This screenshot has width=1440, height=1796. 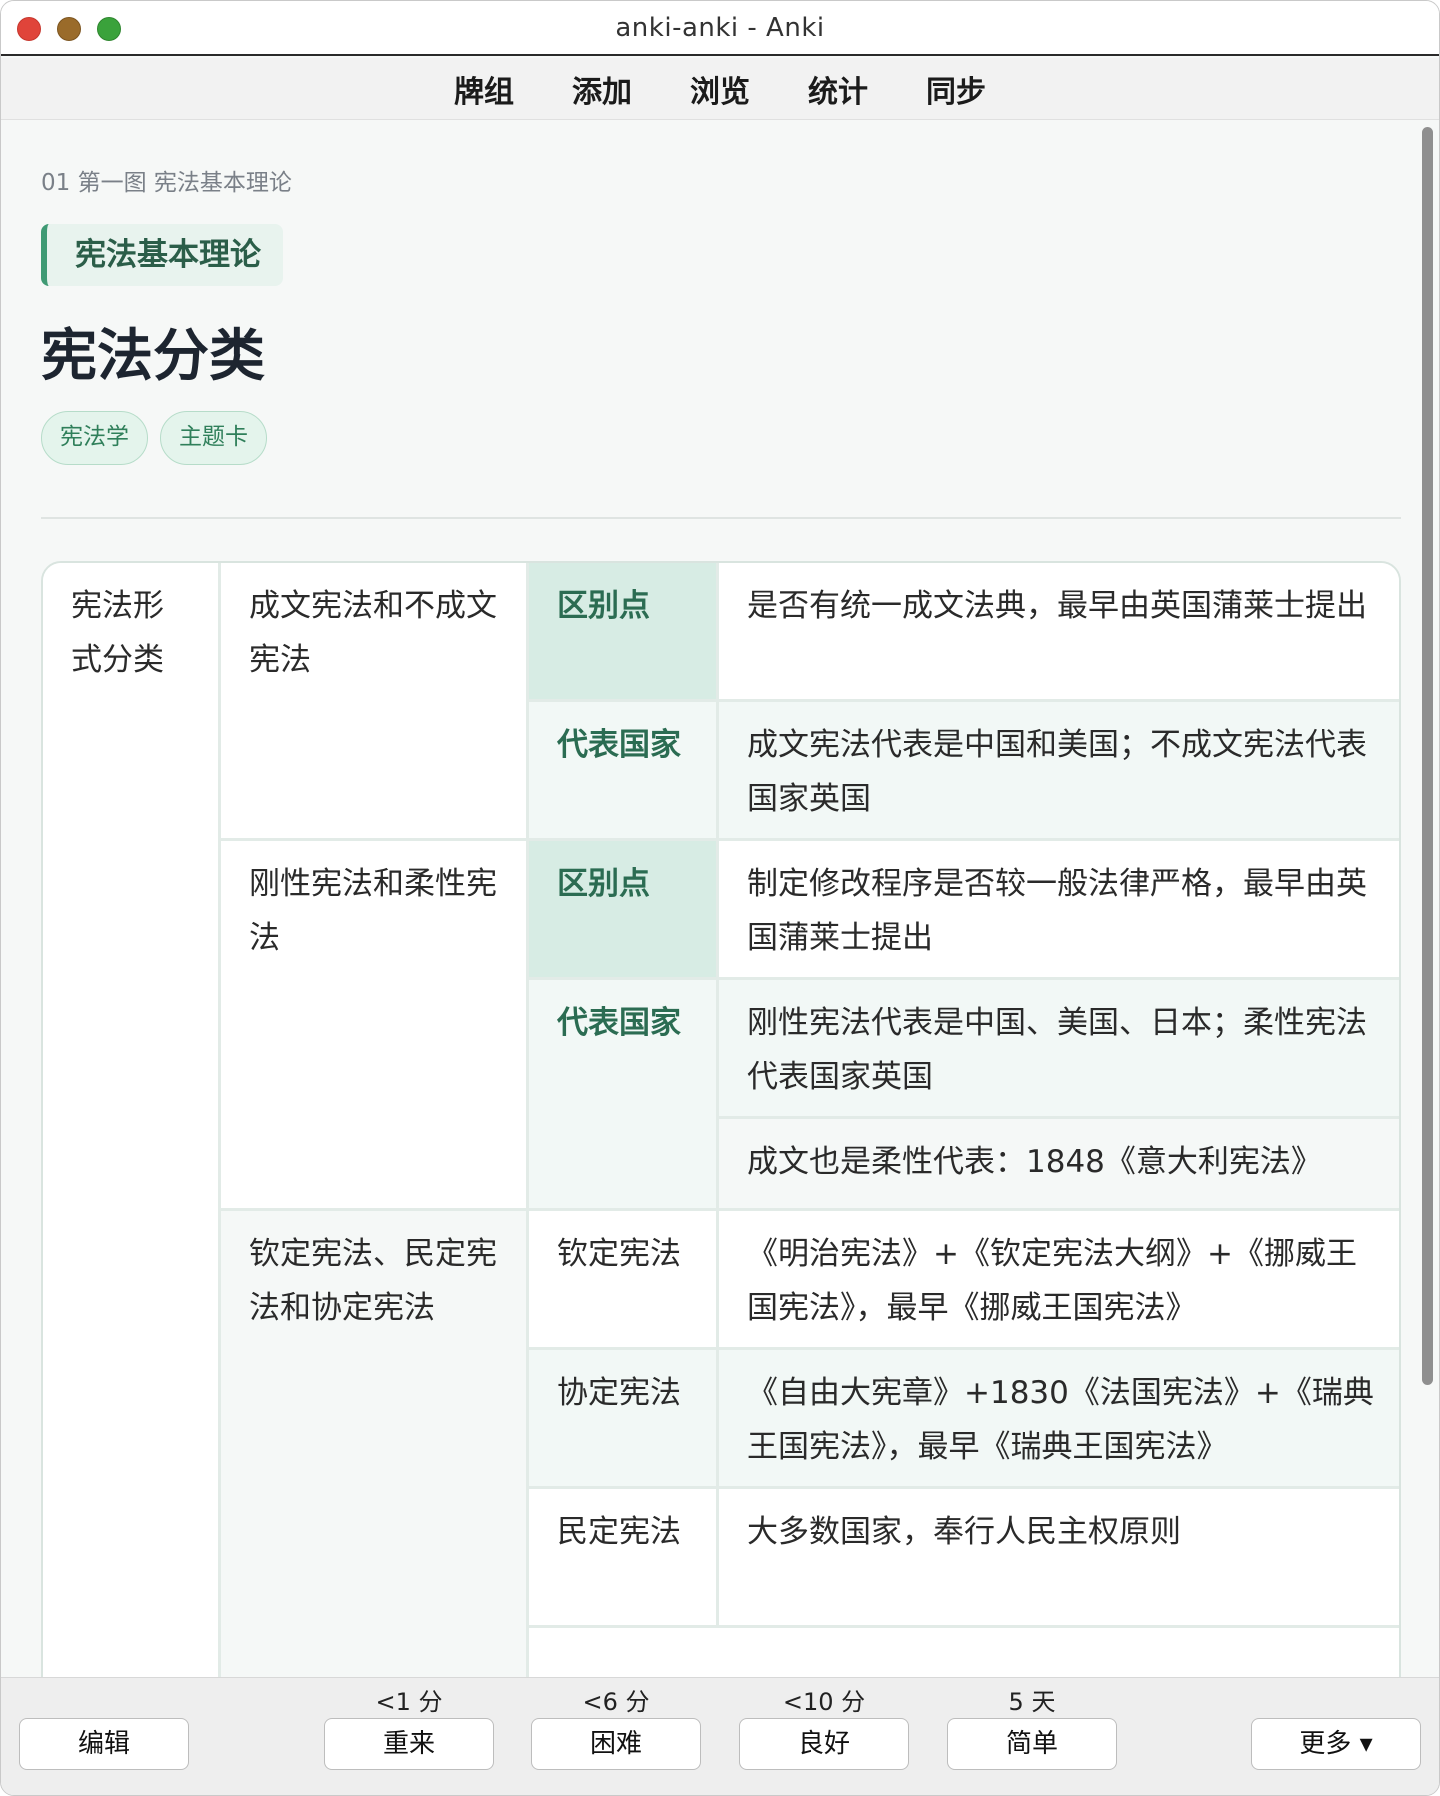 I want to click on divider, so click(x=721, y=518).